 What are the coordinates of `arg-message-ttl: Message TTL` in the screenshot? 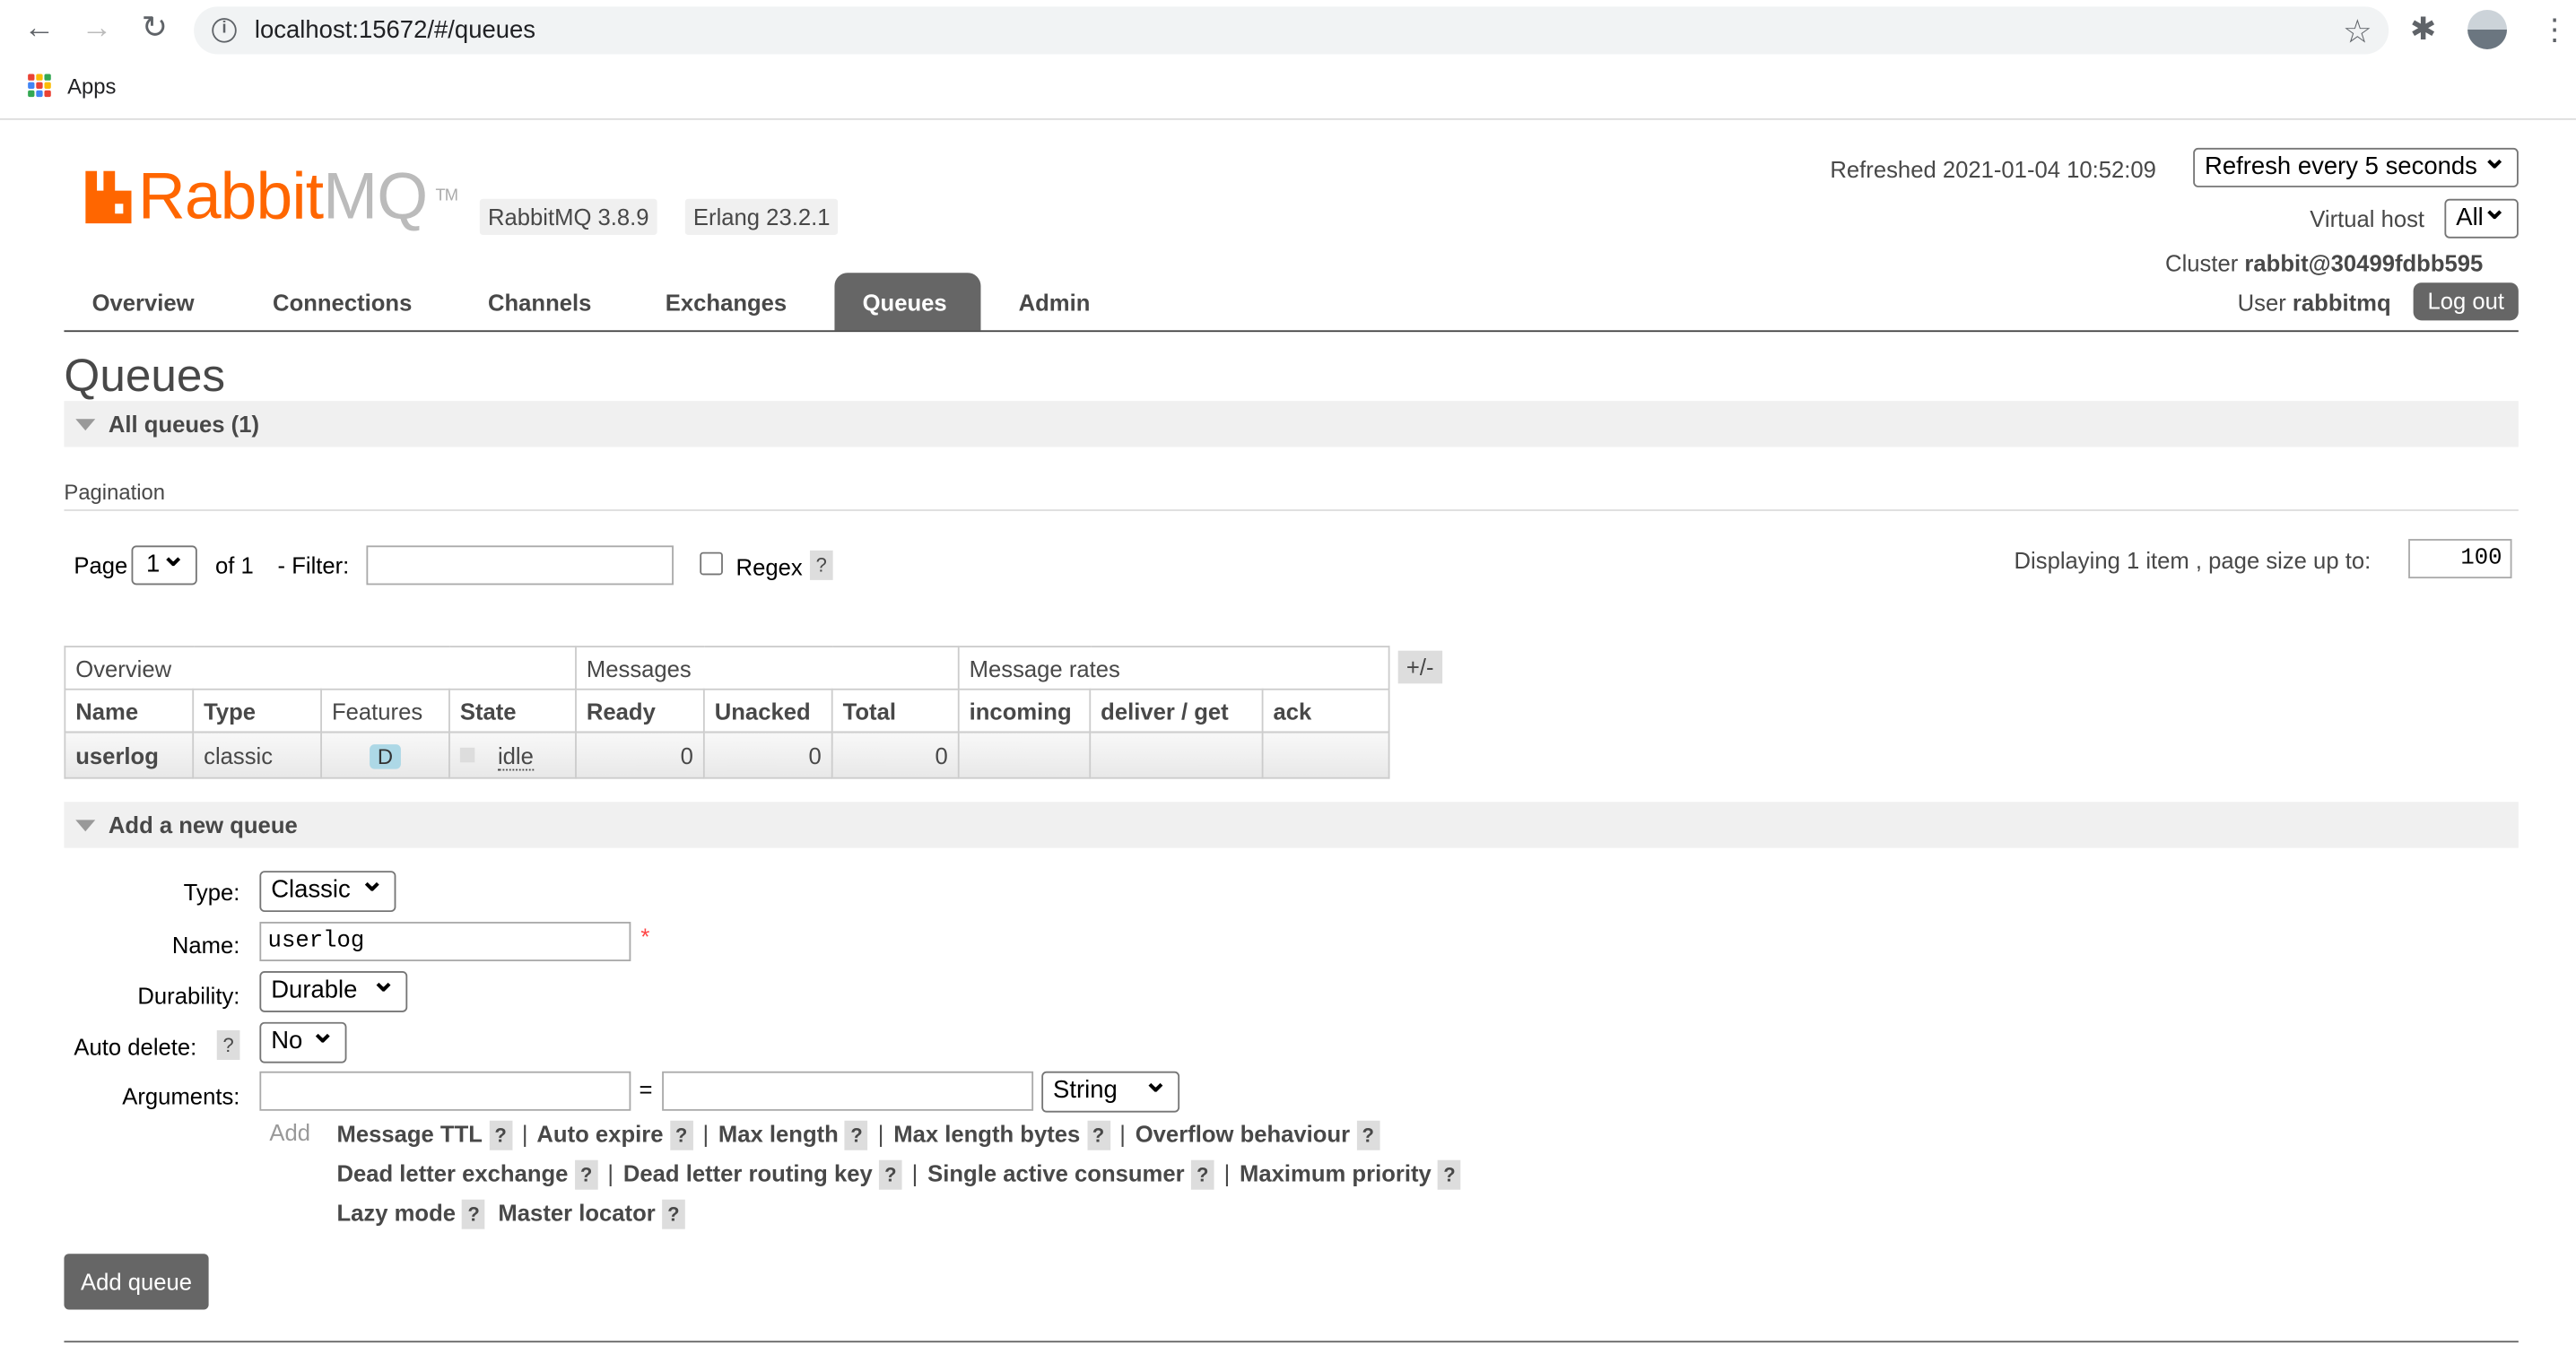 It's located at (409, 1134).